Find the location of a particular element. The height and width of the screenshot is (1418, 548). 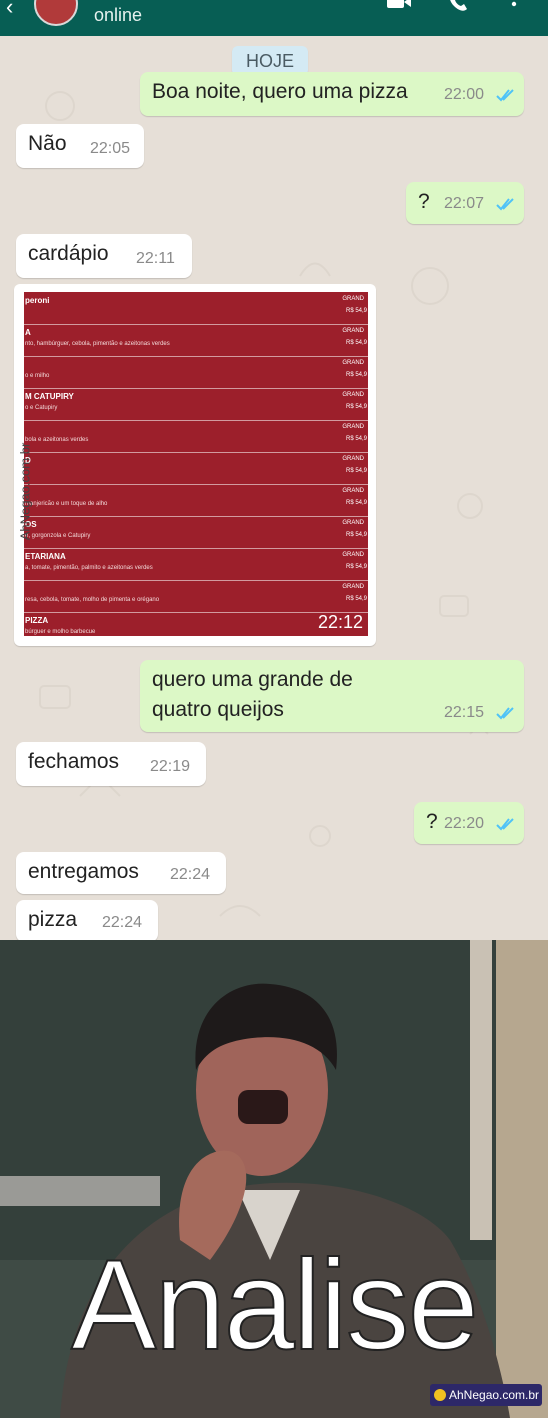

message-time: 22:19 is located at coordinates (170, 766).